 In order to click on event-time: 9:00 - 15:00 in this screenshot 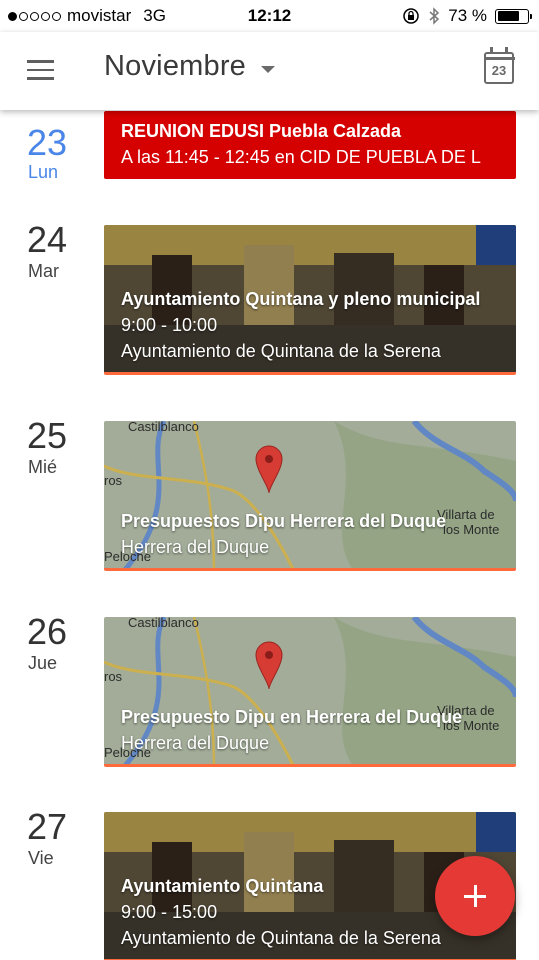, I will do `click(169, 912)`.